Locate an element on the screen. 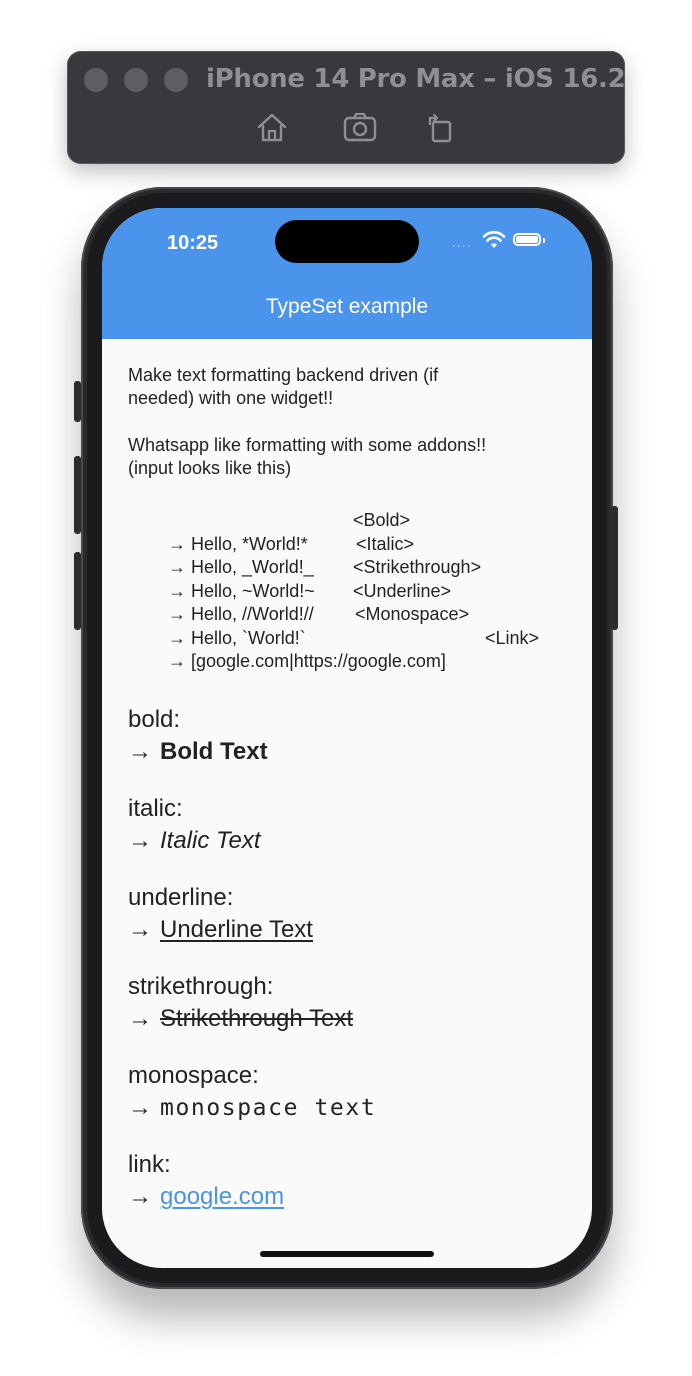 This screenshot has height=1376, width=692. wifi-icon is located at coordinates (494, 239).